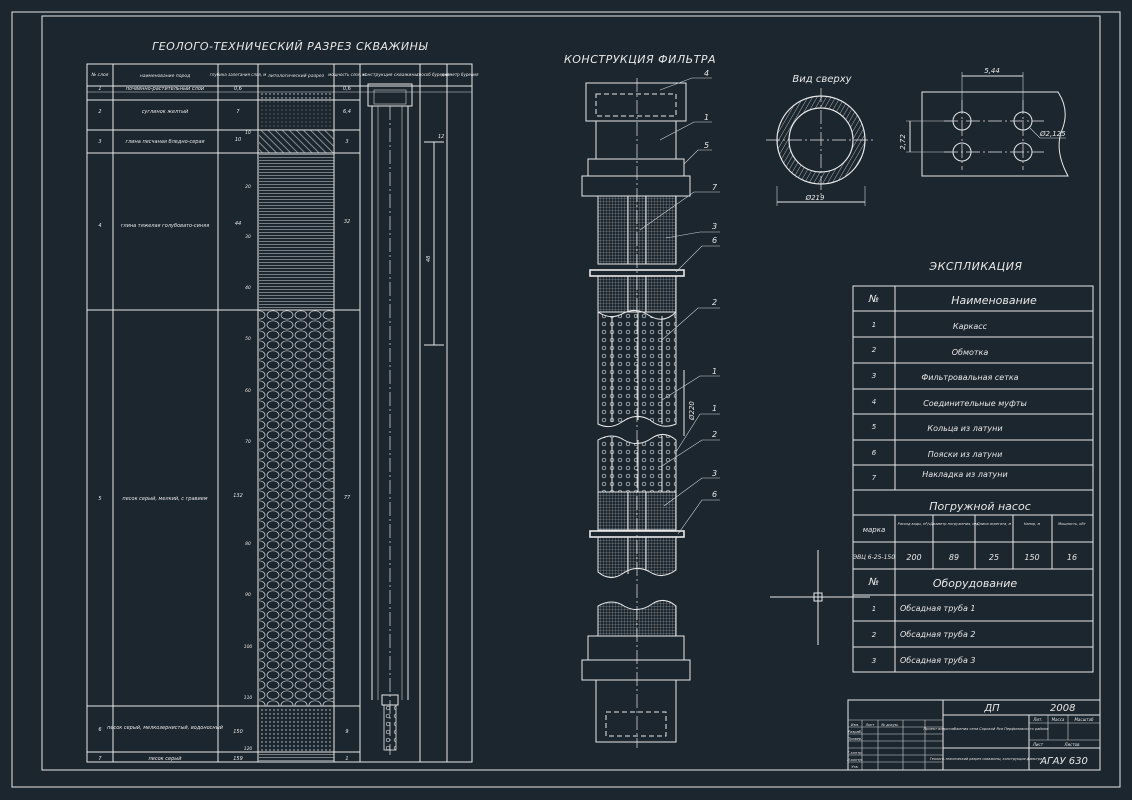 The width and height of the screenshot is (1132, 800). Describe the element at coordinates (953, 524) in the screenshot. I see `svg-text: Диаметр погружения, мм` at that location.